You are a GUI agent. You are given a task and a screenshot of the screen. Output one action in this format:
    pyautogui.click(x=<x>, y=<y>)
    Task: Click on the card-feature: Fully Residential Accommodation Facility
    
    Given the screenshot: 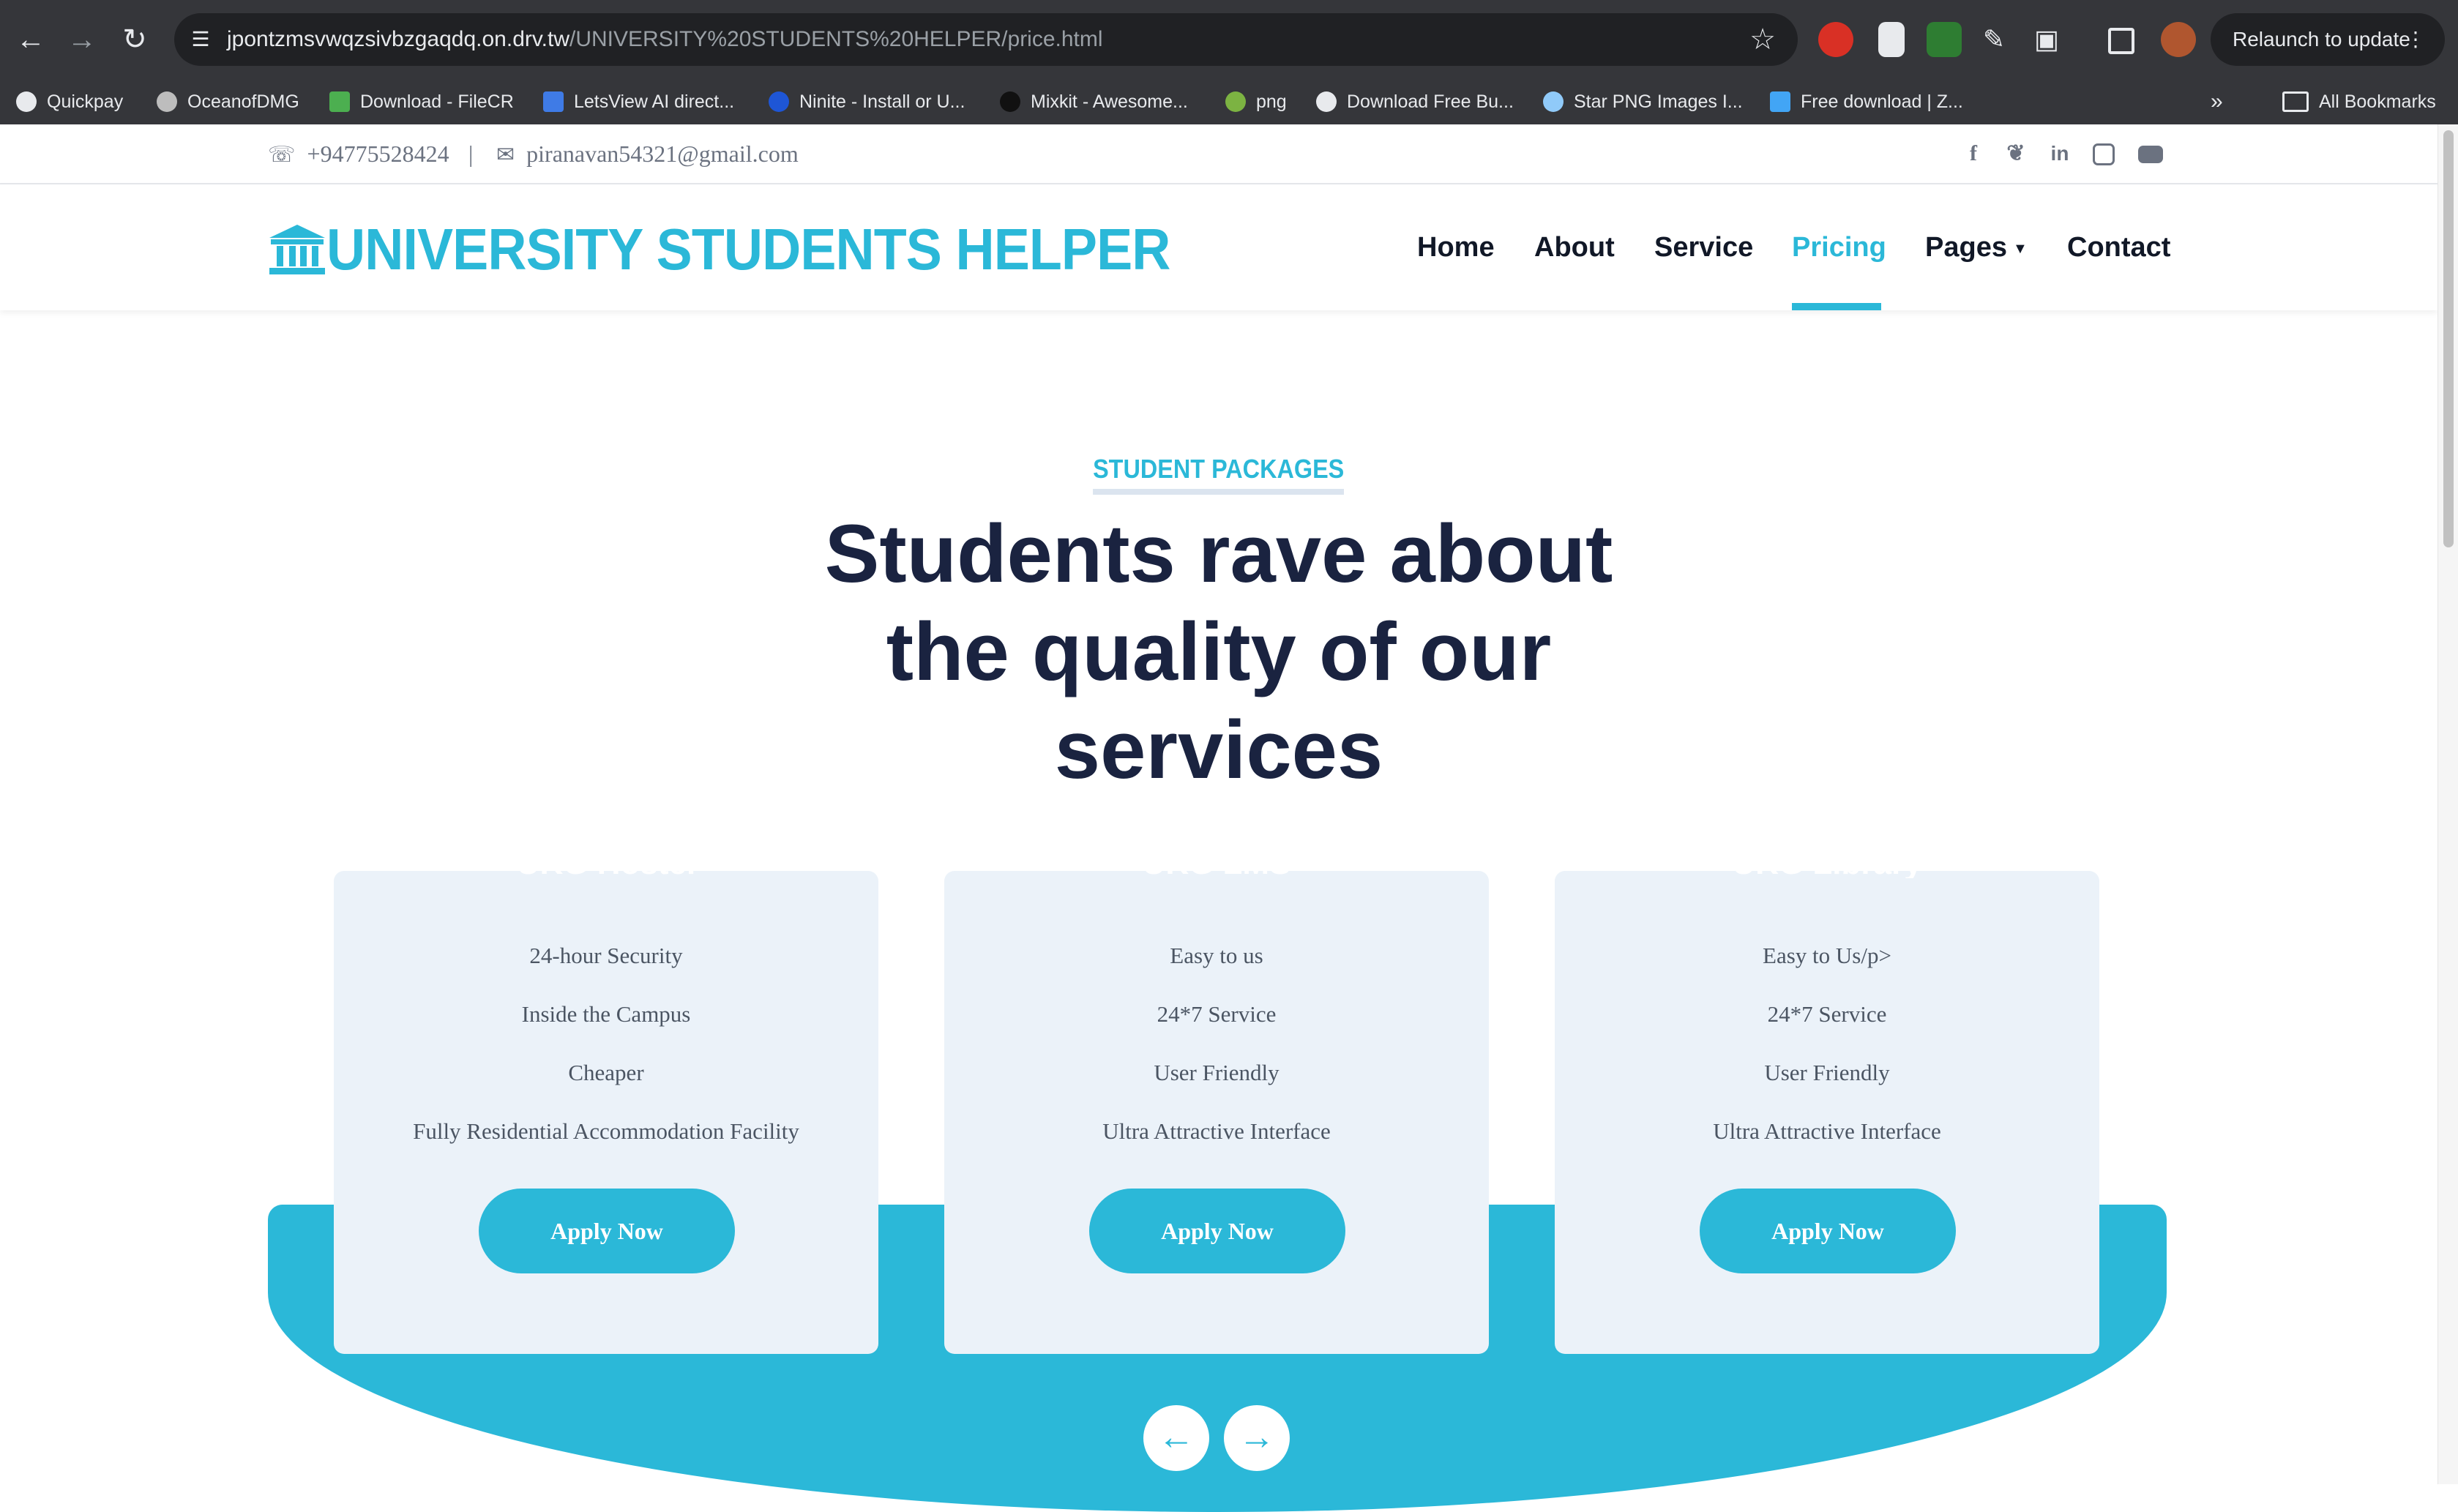 What is the action you would take?
    pyautogui.click(x=606, y=1131)
    